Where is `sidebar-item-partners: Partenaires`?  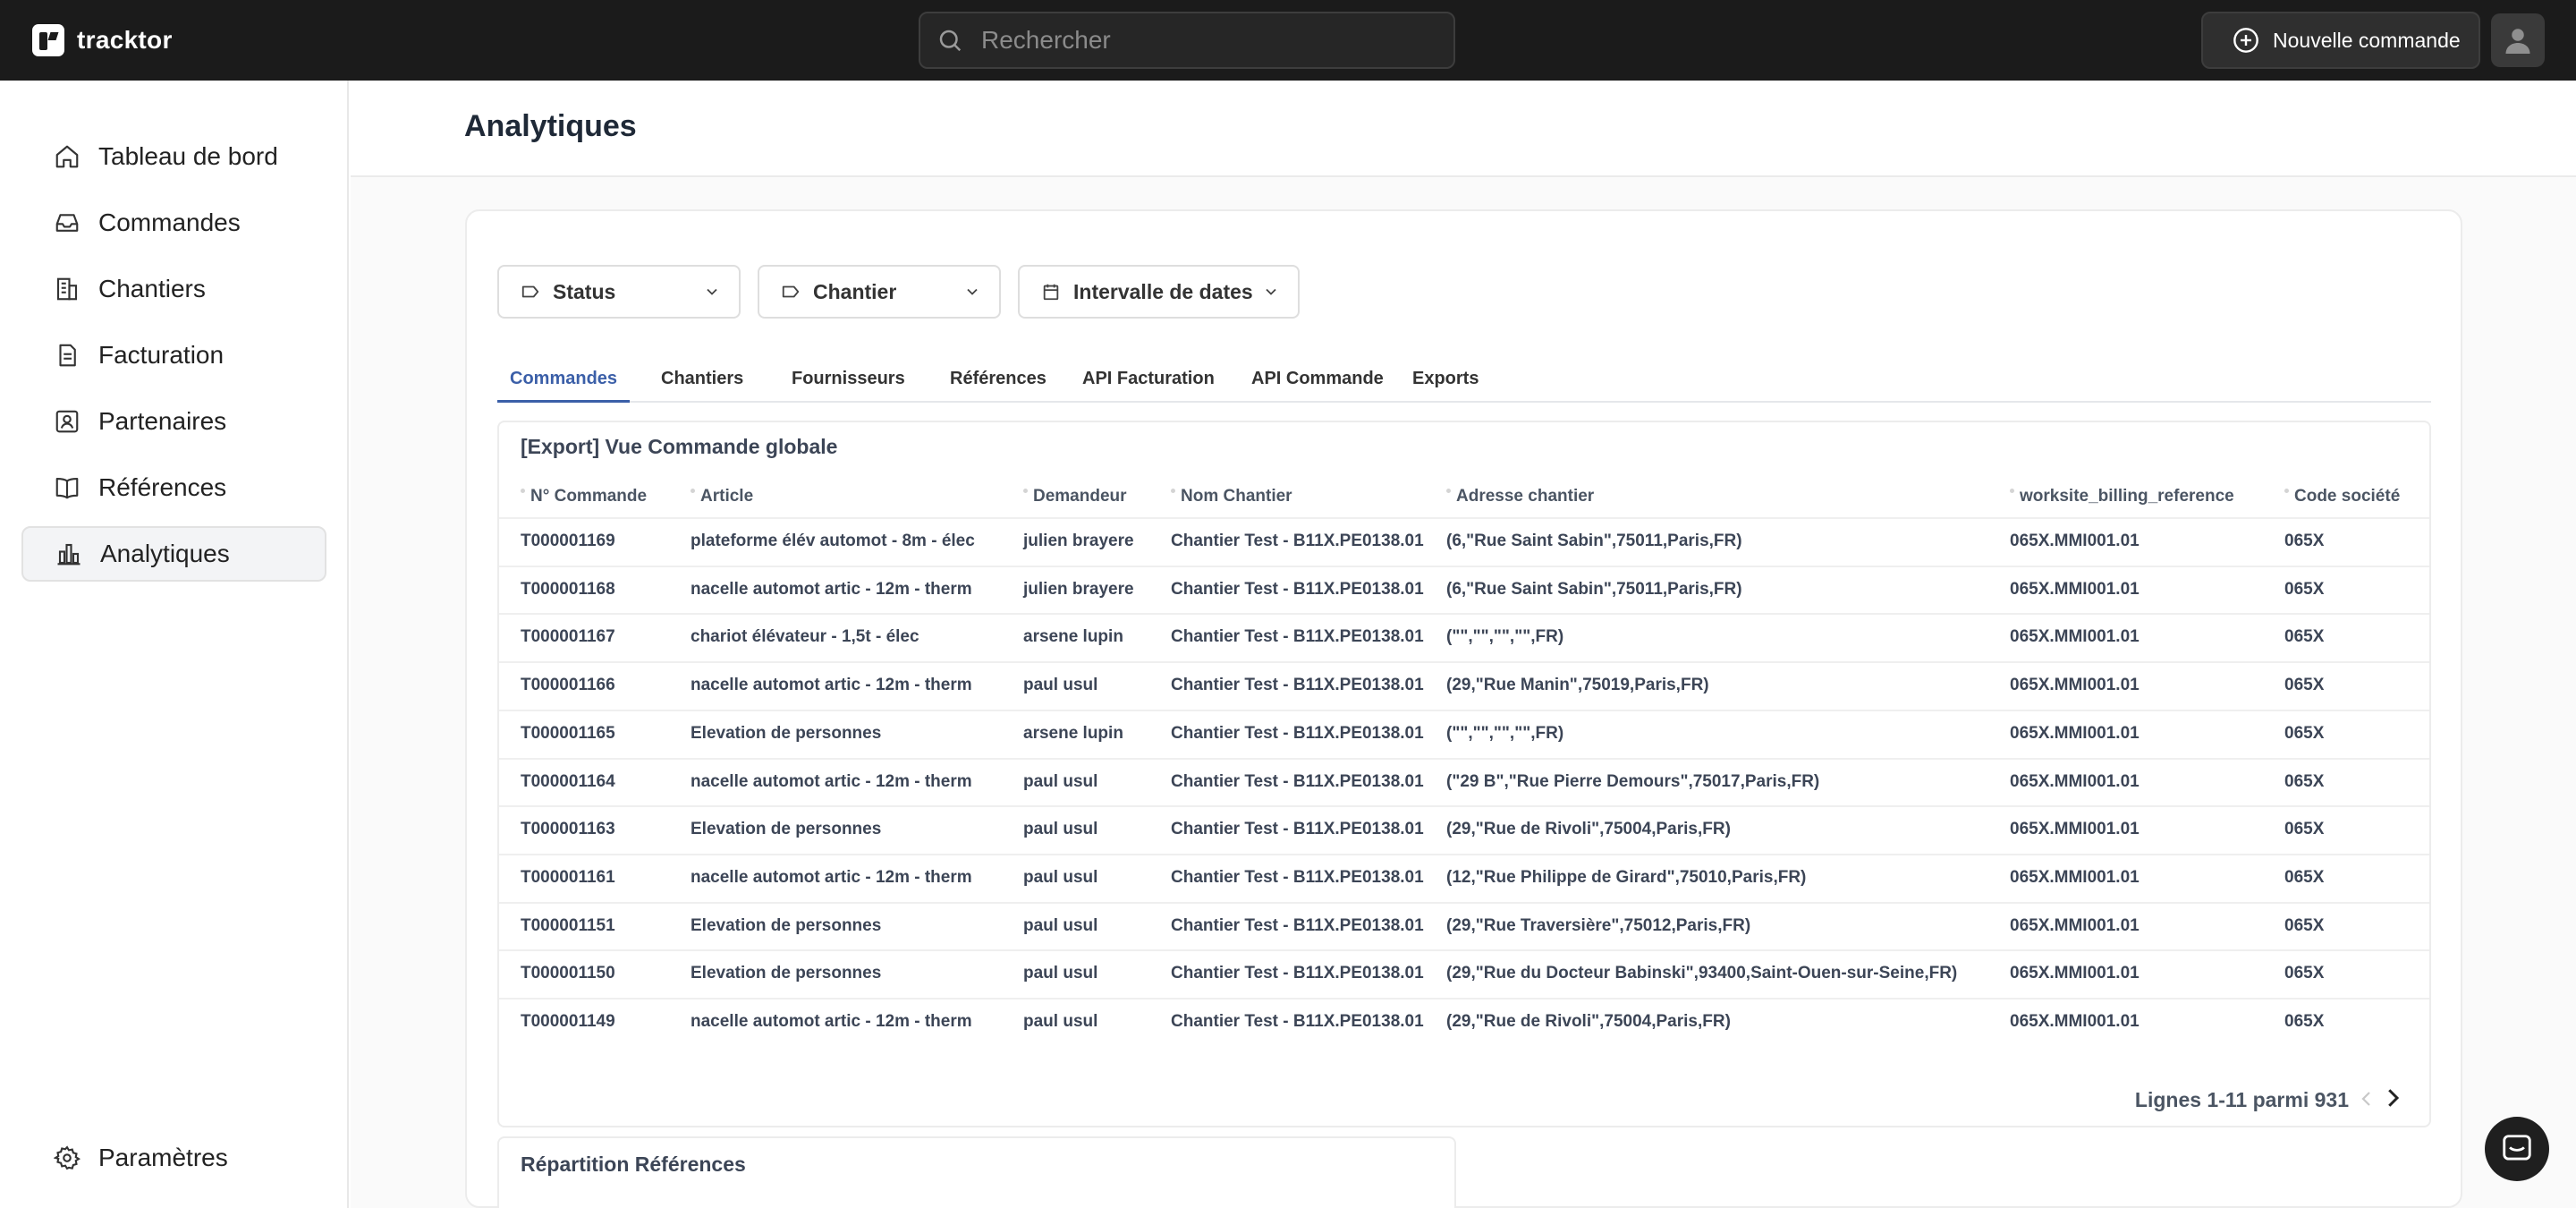 sidebar-item-partners: Partenaires is located at coordinates (173, 421).